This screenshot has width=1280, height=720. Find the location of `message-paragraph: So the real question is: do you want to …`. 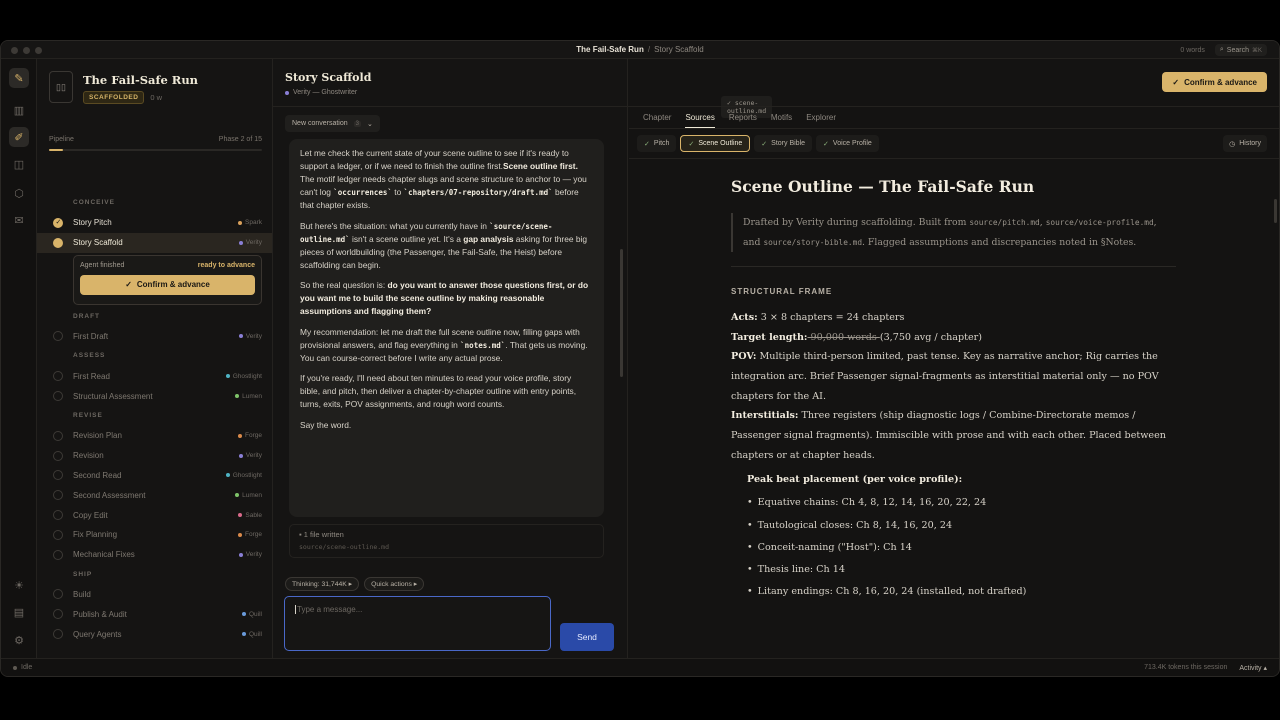

message-paragraph: So the real question is: do you want to … is located at coordinates (446, 298).